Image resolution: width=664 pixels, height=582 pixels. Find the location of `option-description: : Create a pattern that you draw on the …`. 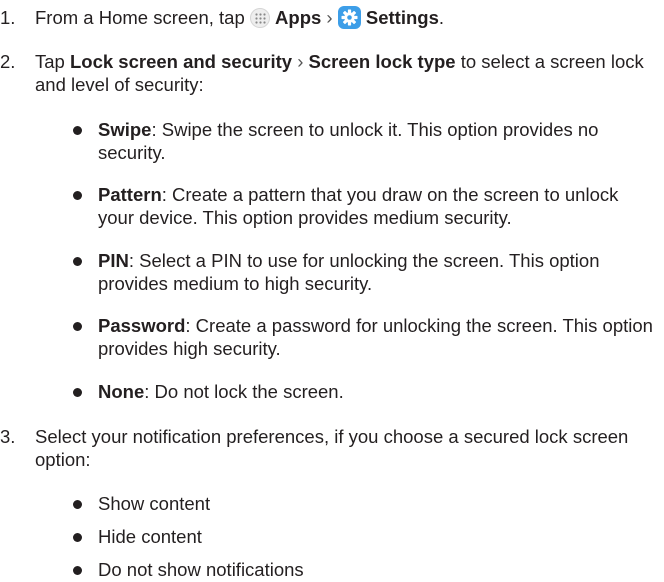

option-description: : Create a pattern that you draw on the … is located at coordinates (358, 206).